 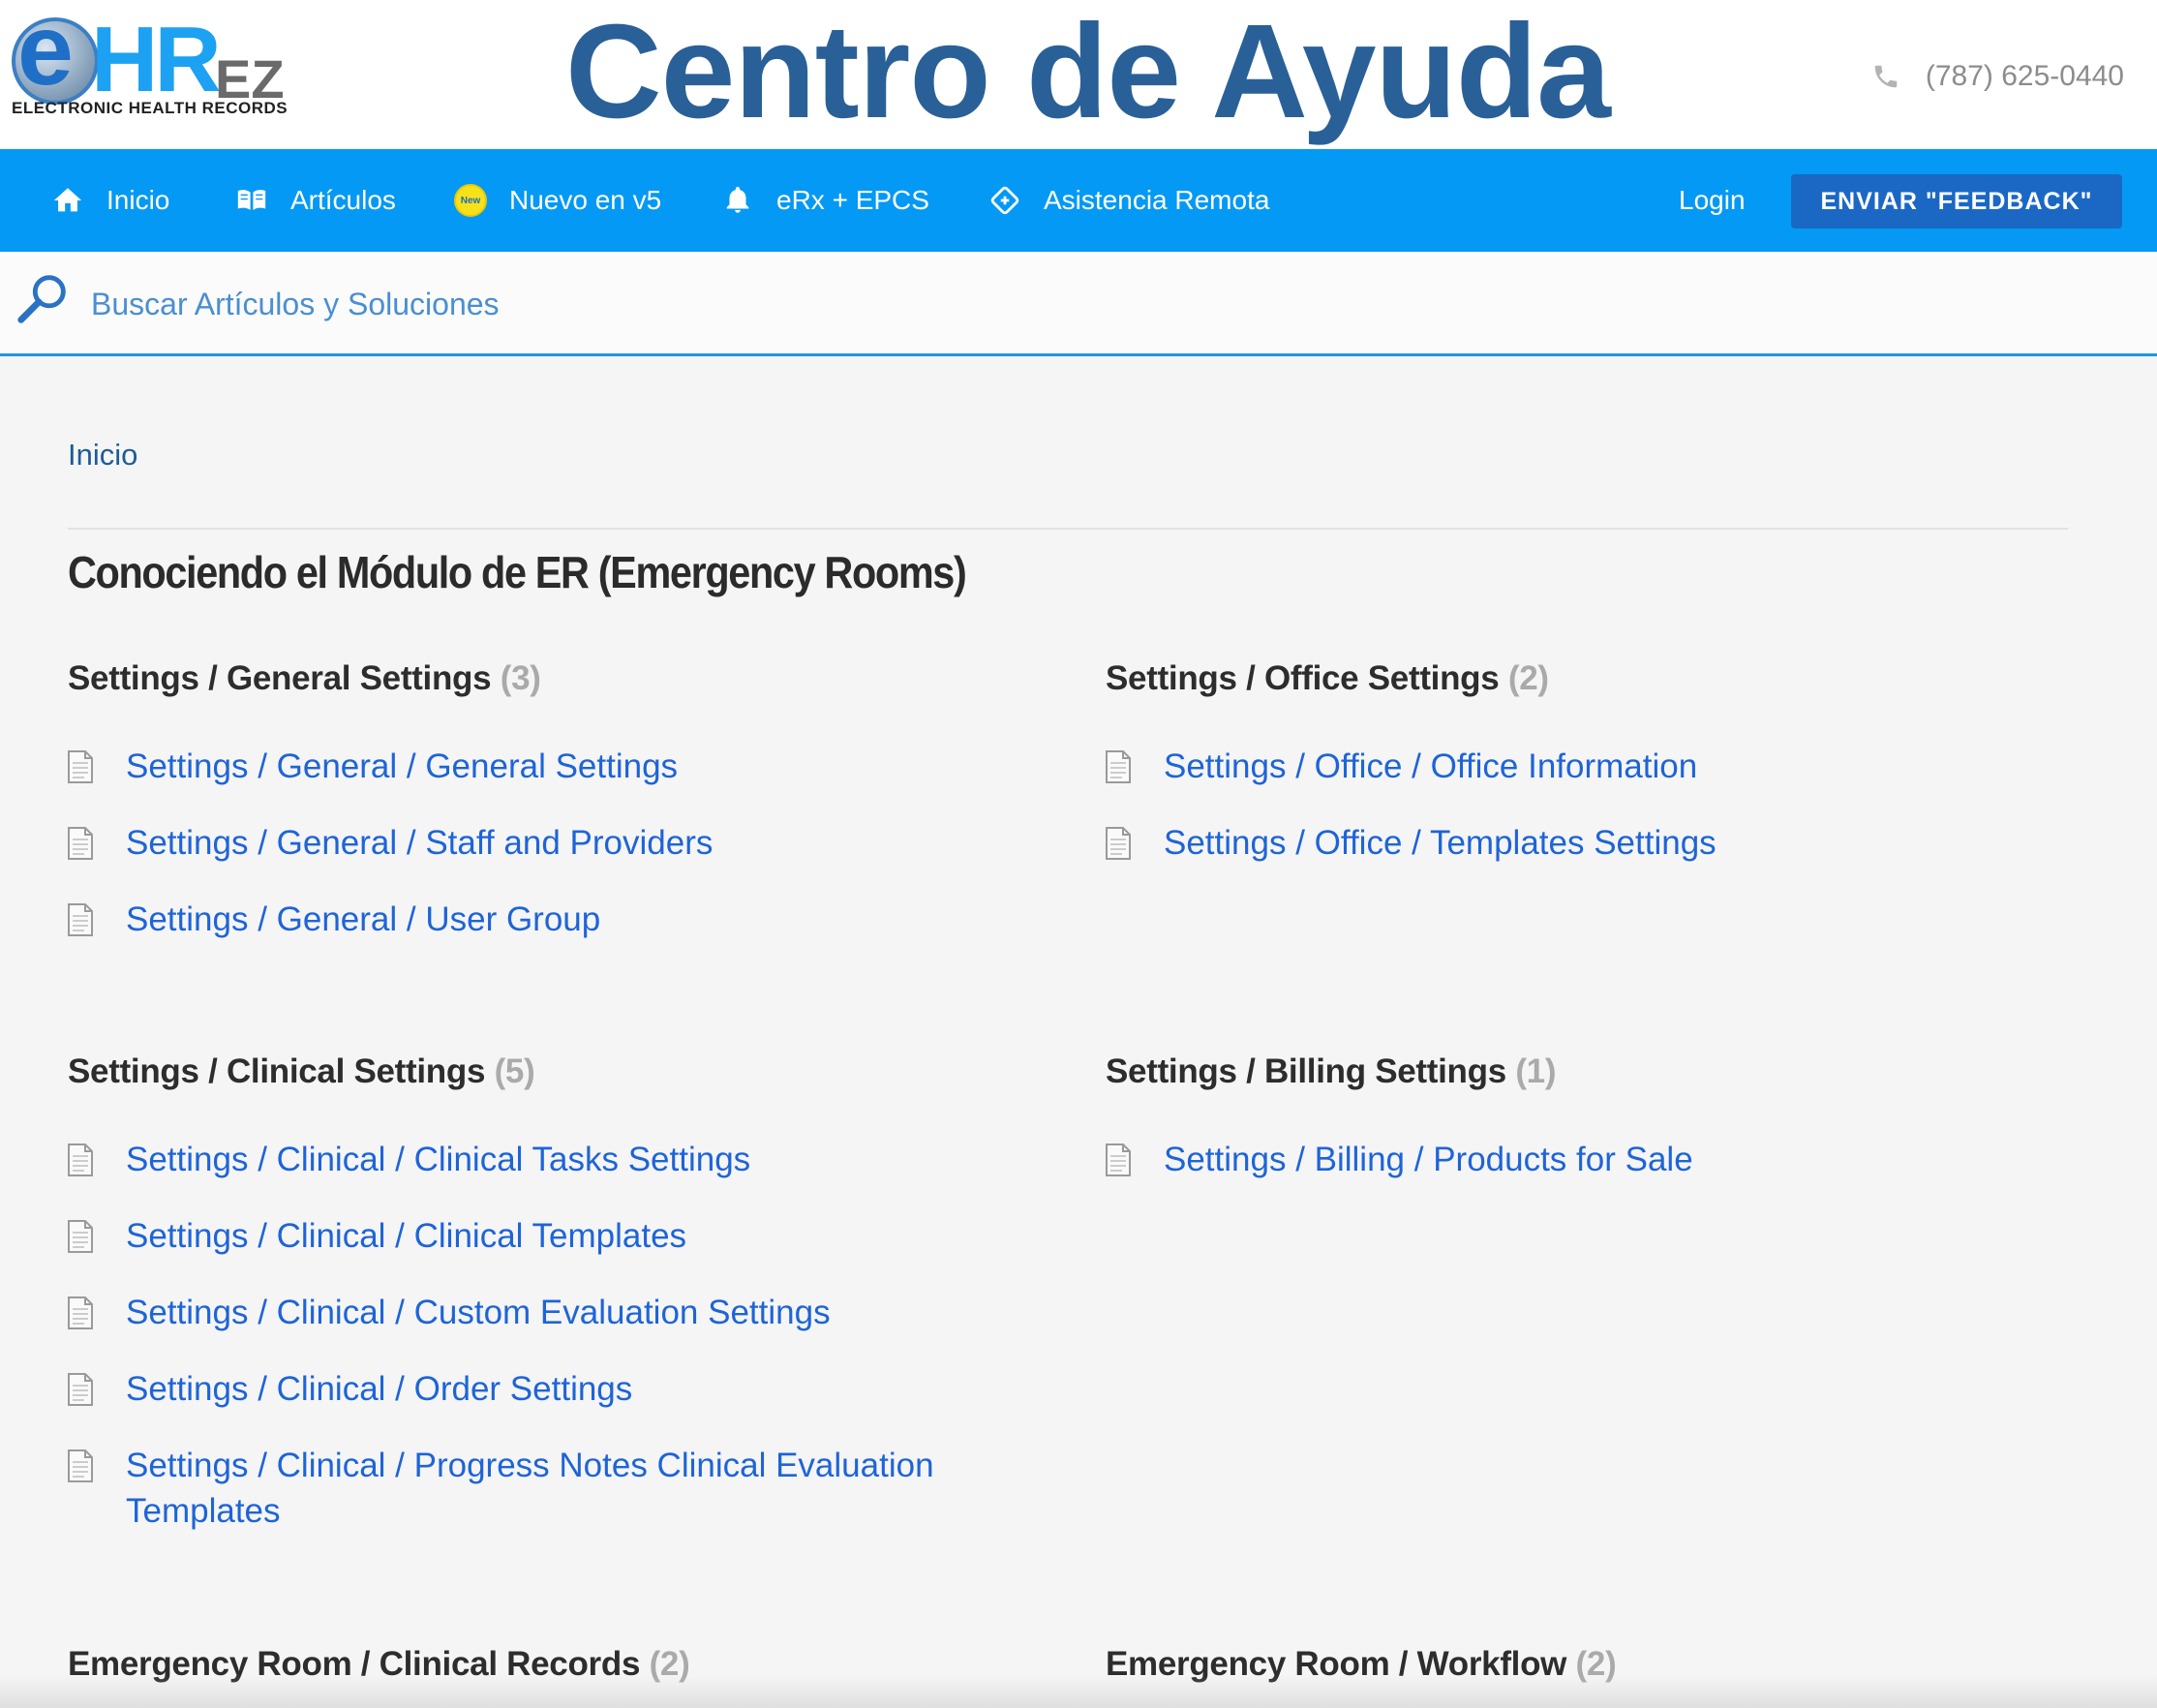 I want to click on section-title: Settings / Office Settings (2), so click(x=1590, y=678).